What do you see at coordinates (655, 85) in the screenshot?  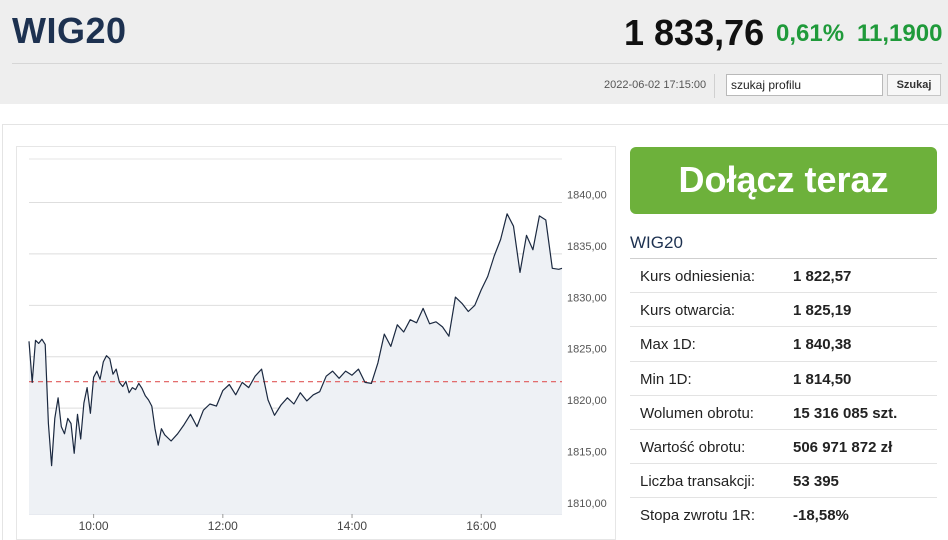 I see `quote-timestamp: 2022-06-02 17:15:00` at bounding box center [655, 85].